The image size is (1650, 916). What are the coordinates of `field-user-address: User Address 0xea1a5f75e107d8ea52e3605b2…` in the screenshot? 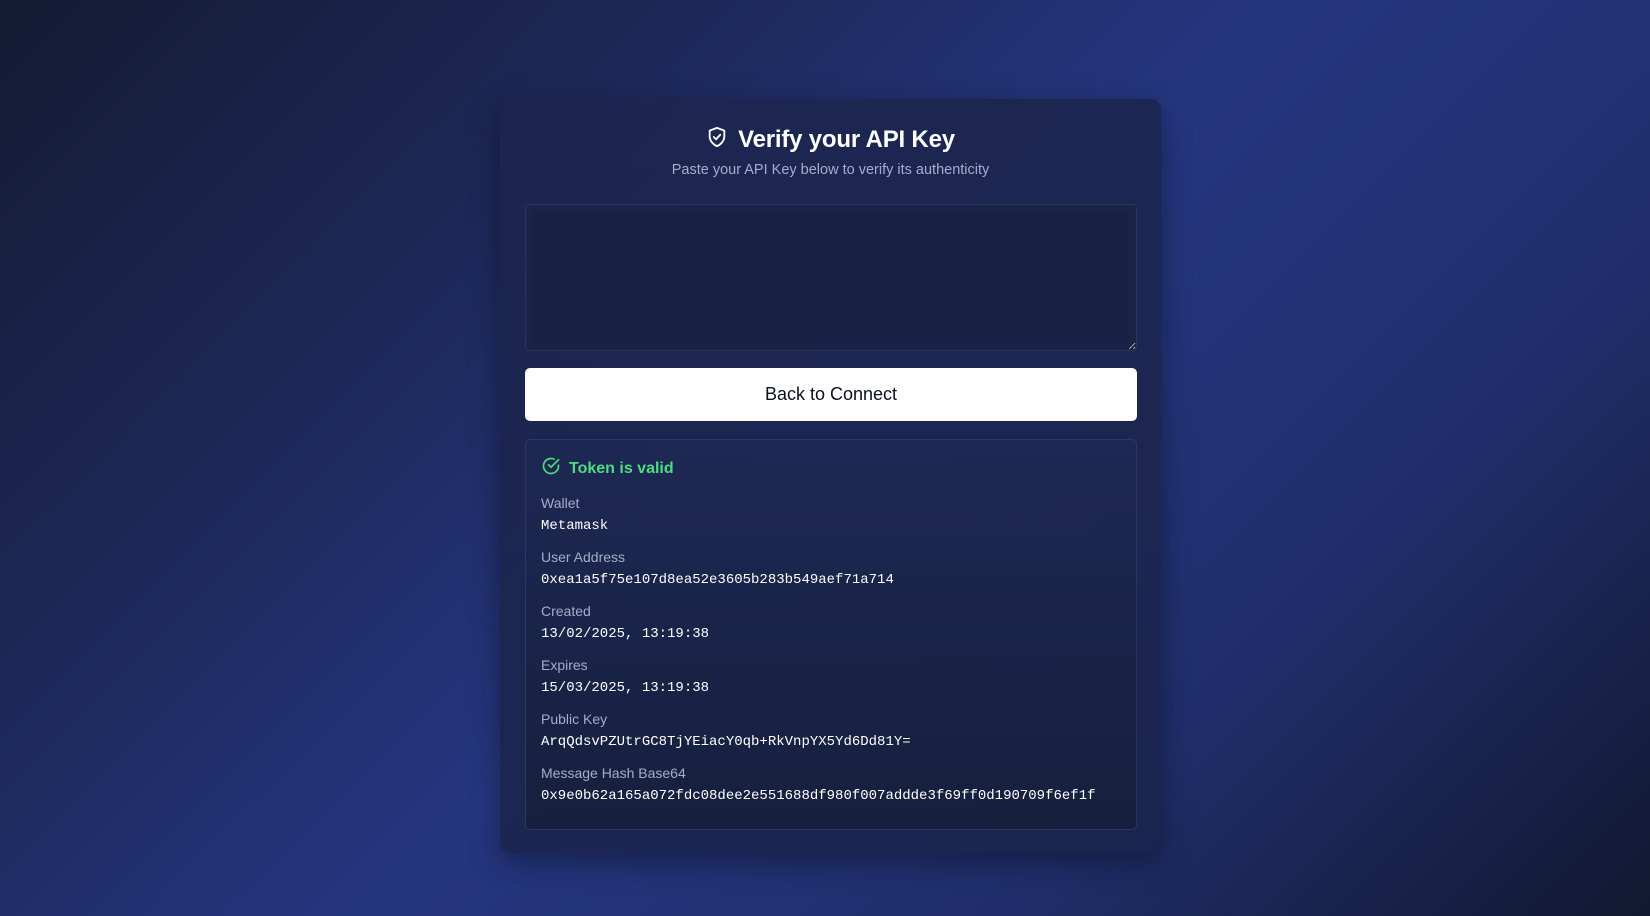 It's located at (831, 569).